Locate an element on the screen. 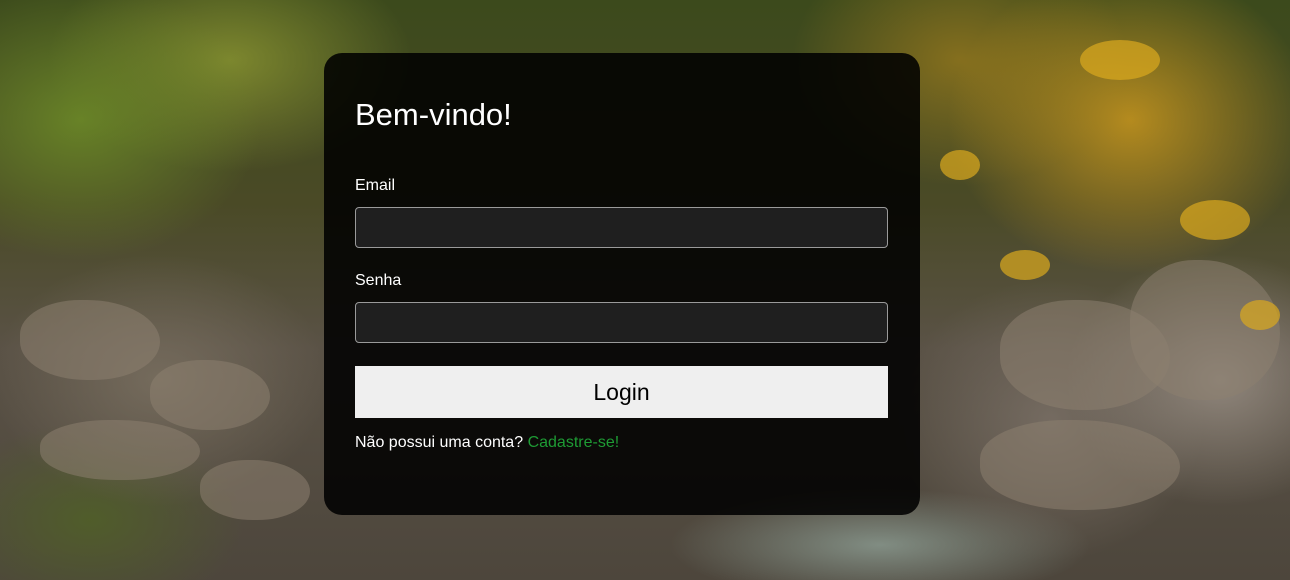 Image resolution: width=1290 pixels, height=580 pixels. login-button: Login is located at coordinates (621, 392).